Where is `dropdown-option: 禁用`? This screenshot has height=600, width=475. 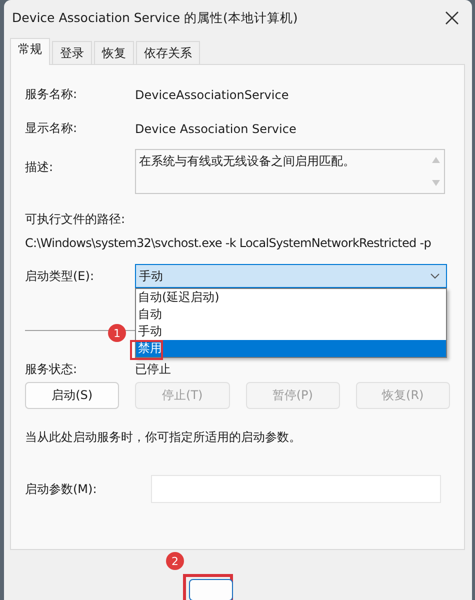 dropdown-option: 禁用 is located at coordinates (291, 348).